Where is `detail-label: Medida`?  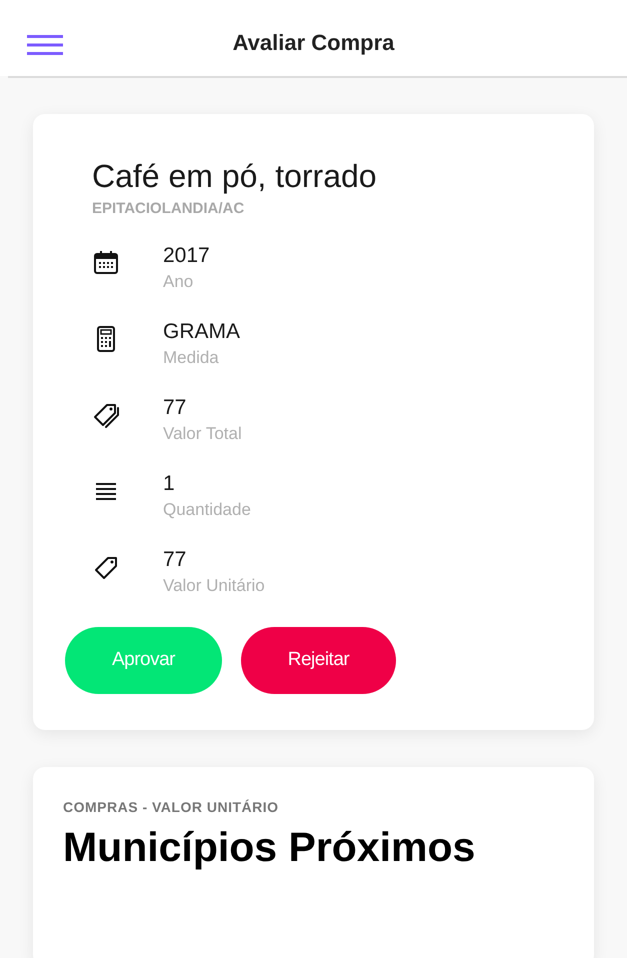
detail-label: Medida is located at coordinates (191, 357).